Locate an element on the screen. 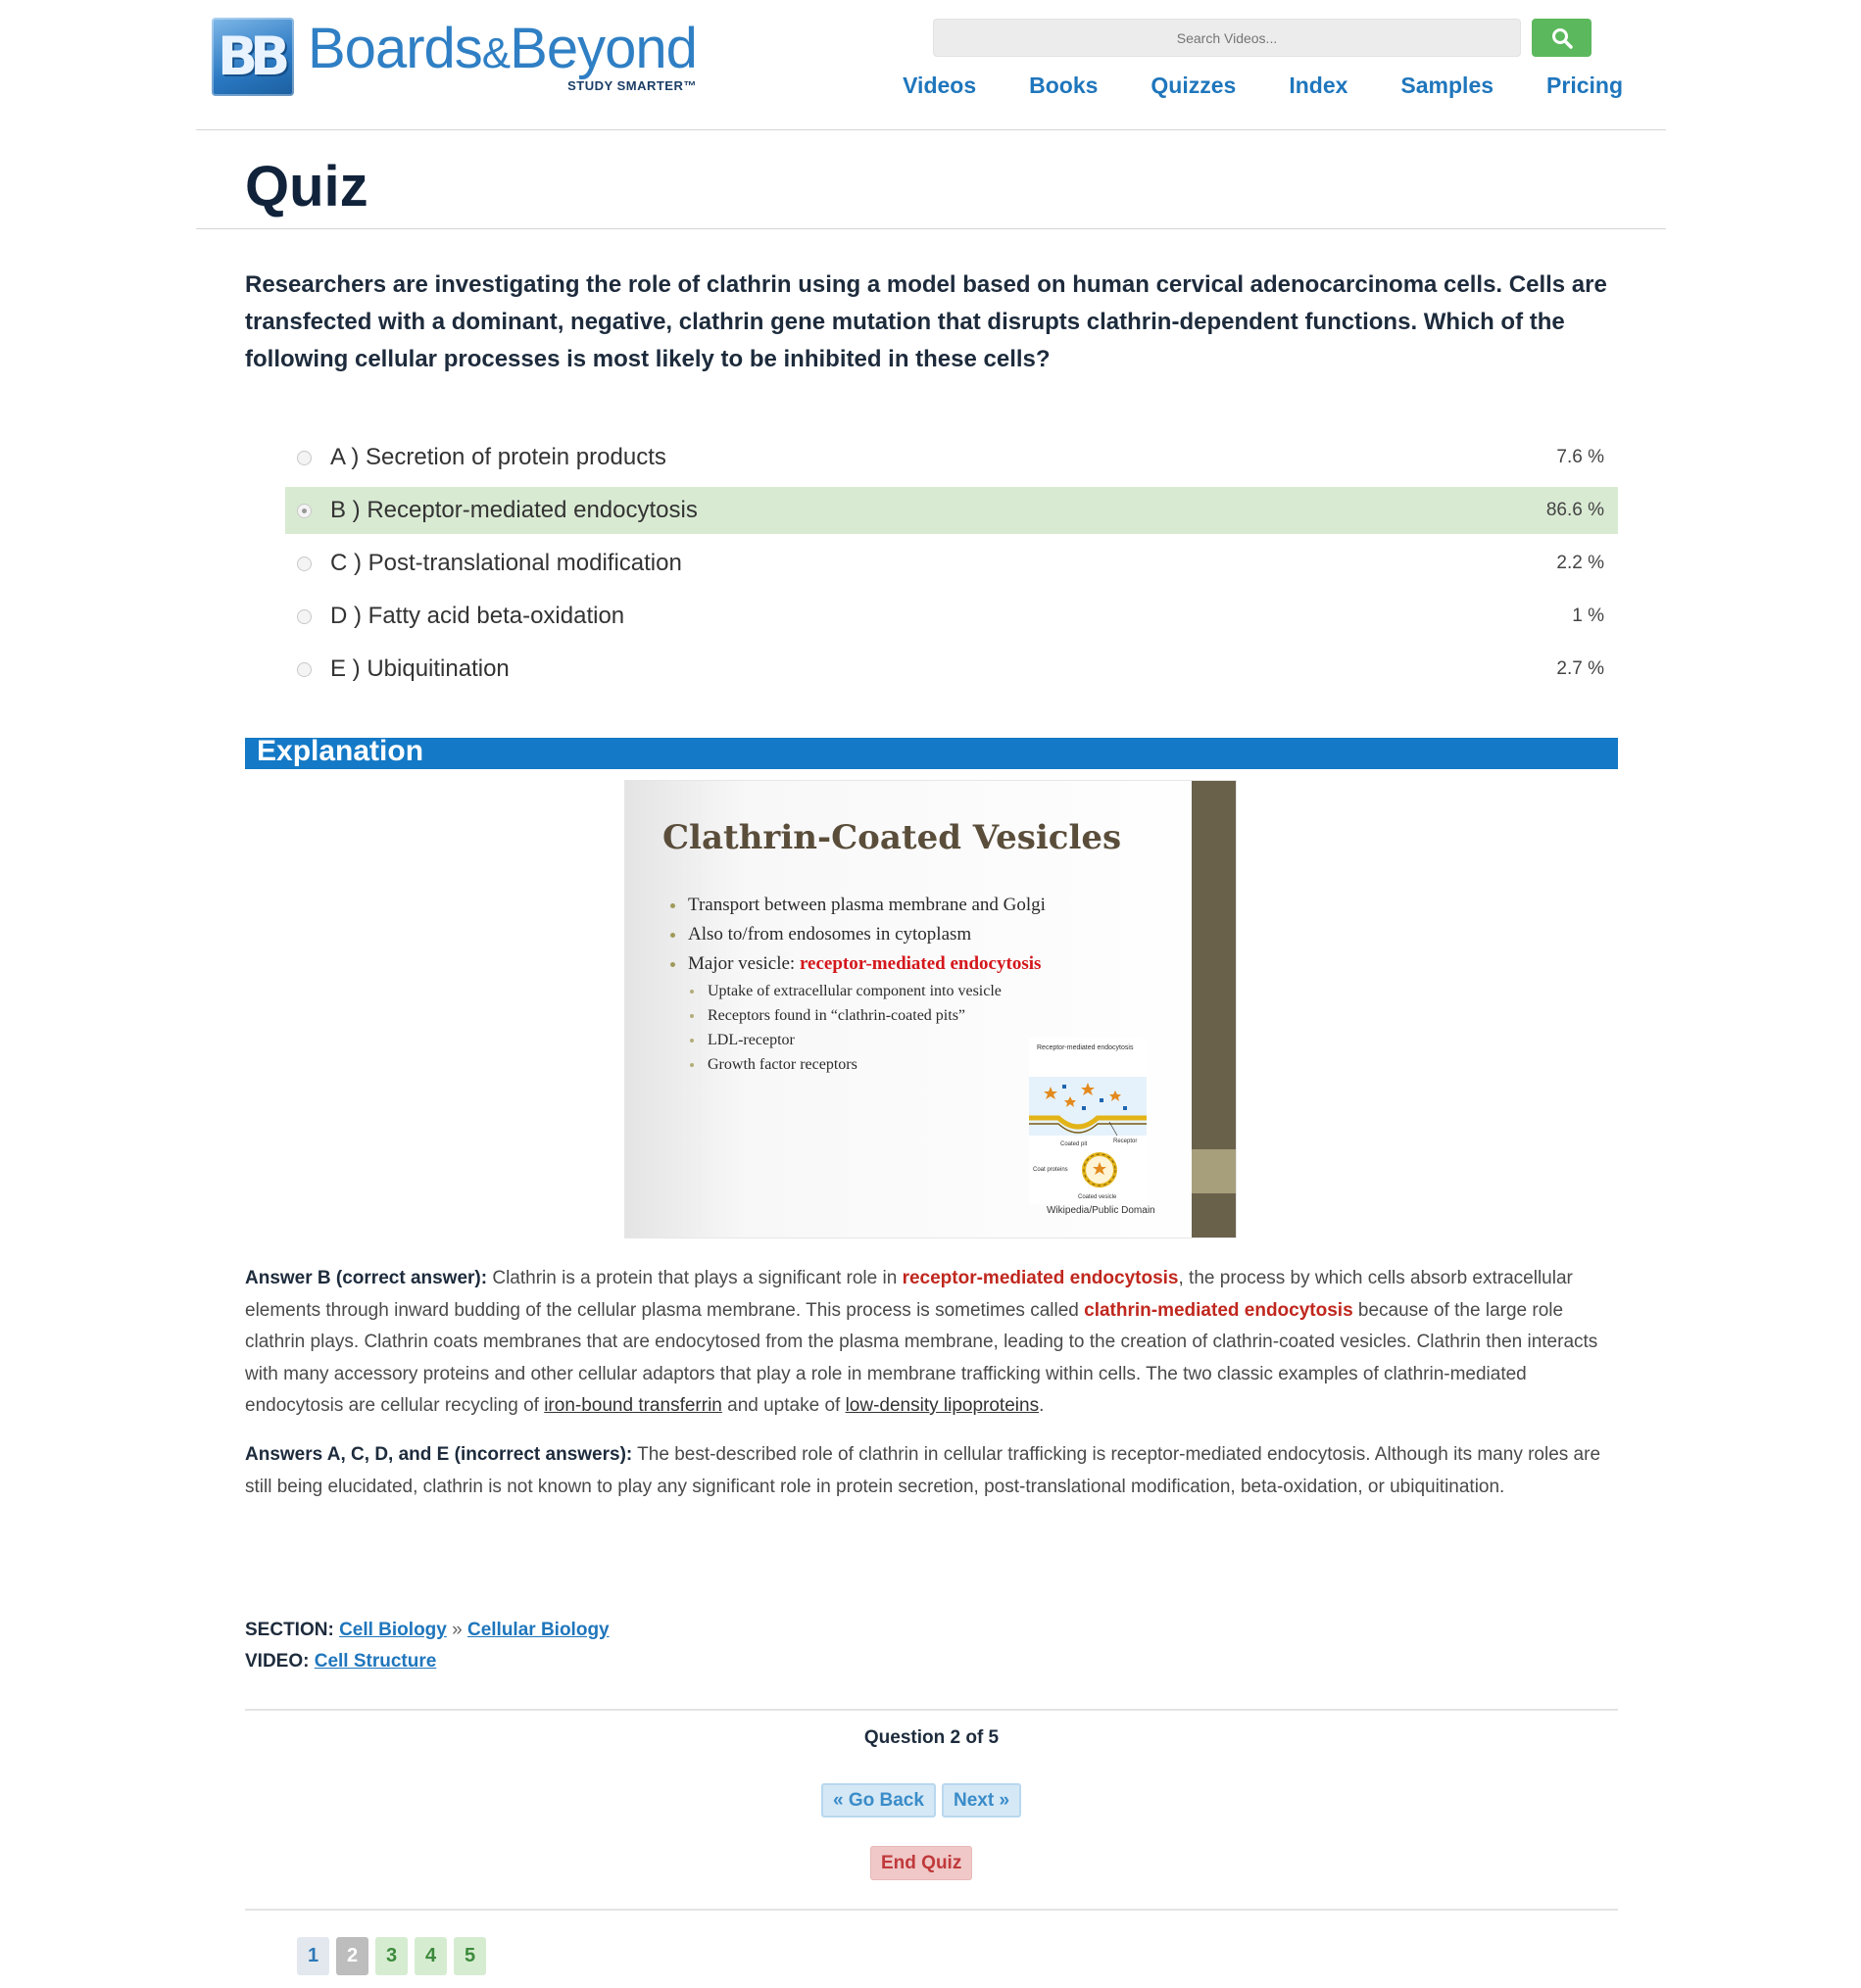 The image size is (1861, 1988). option-label: D ) Fatty acid beta-oxidation is located at coordinates (477, 616).